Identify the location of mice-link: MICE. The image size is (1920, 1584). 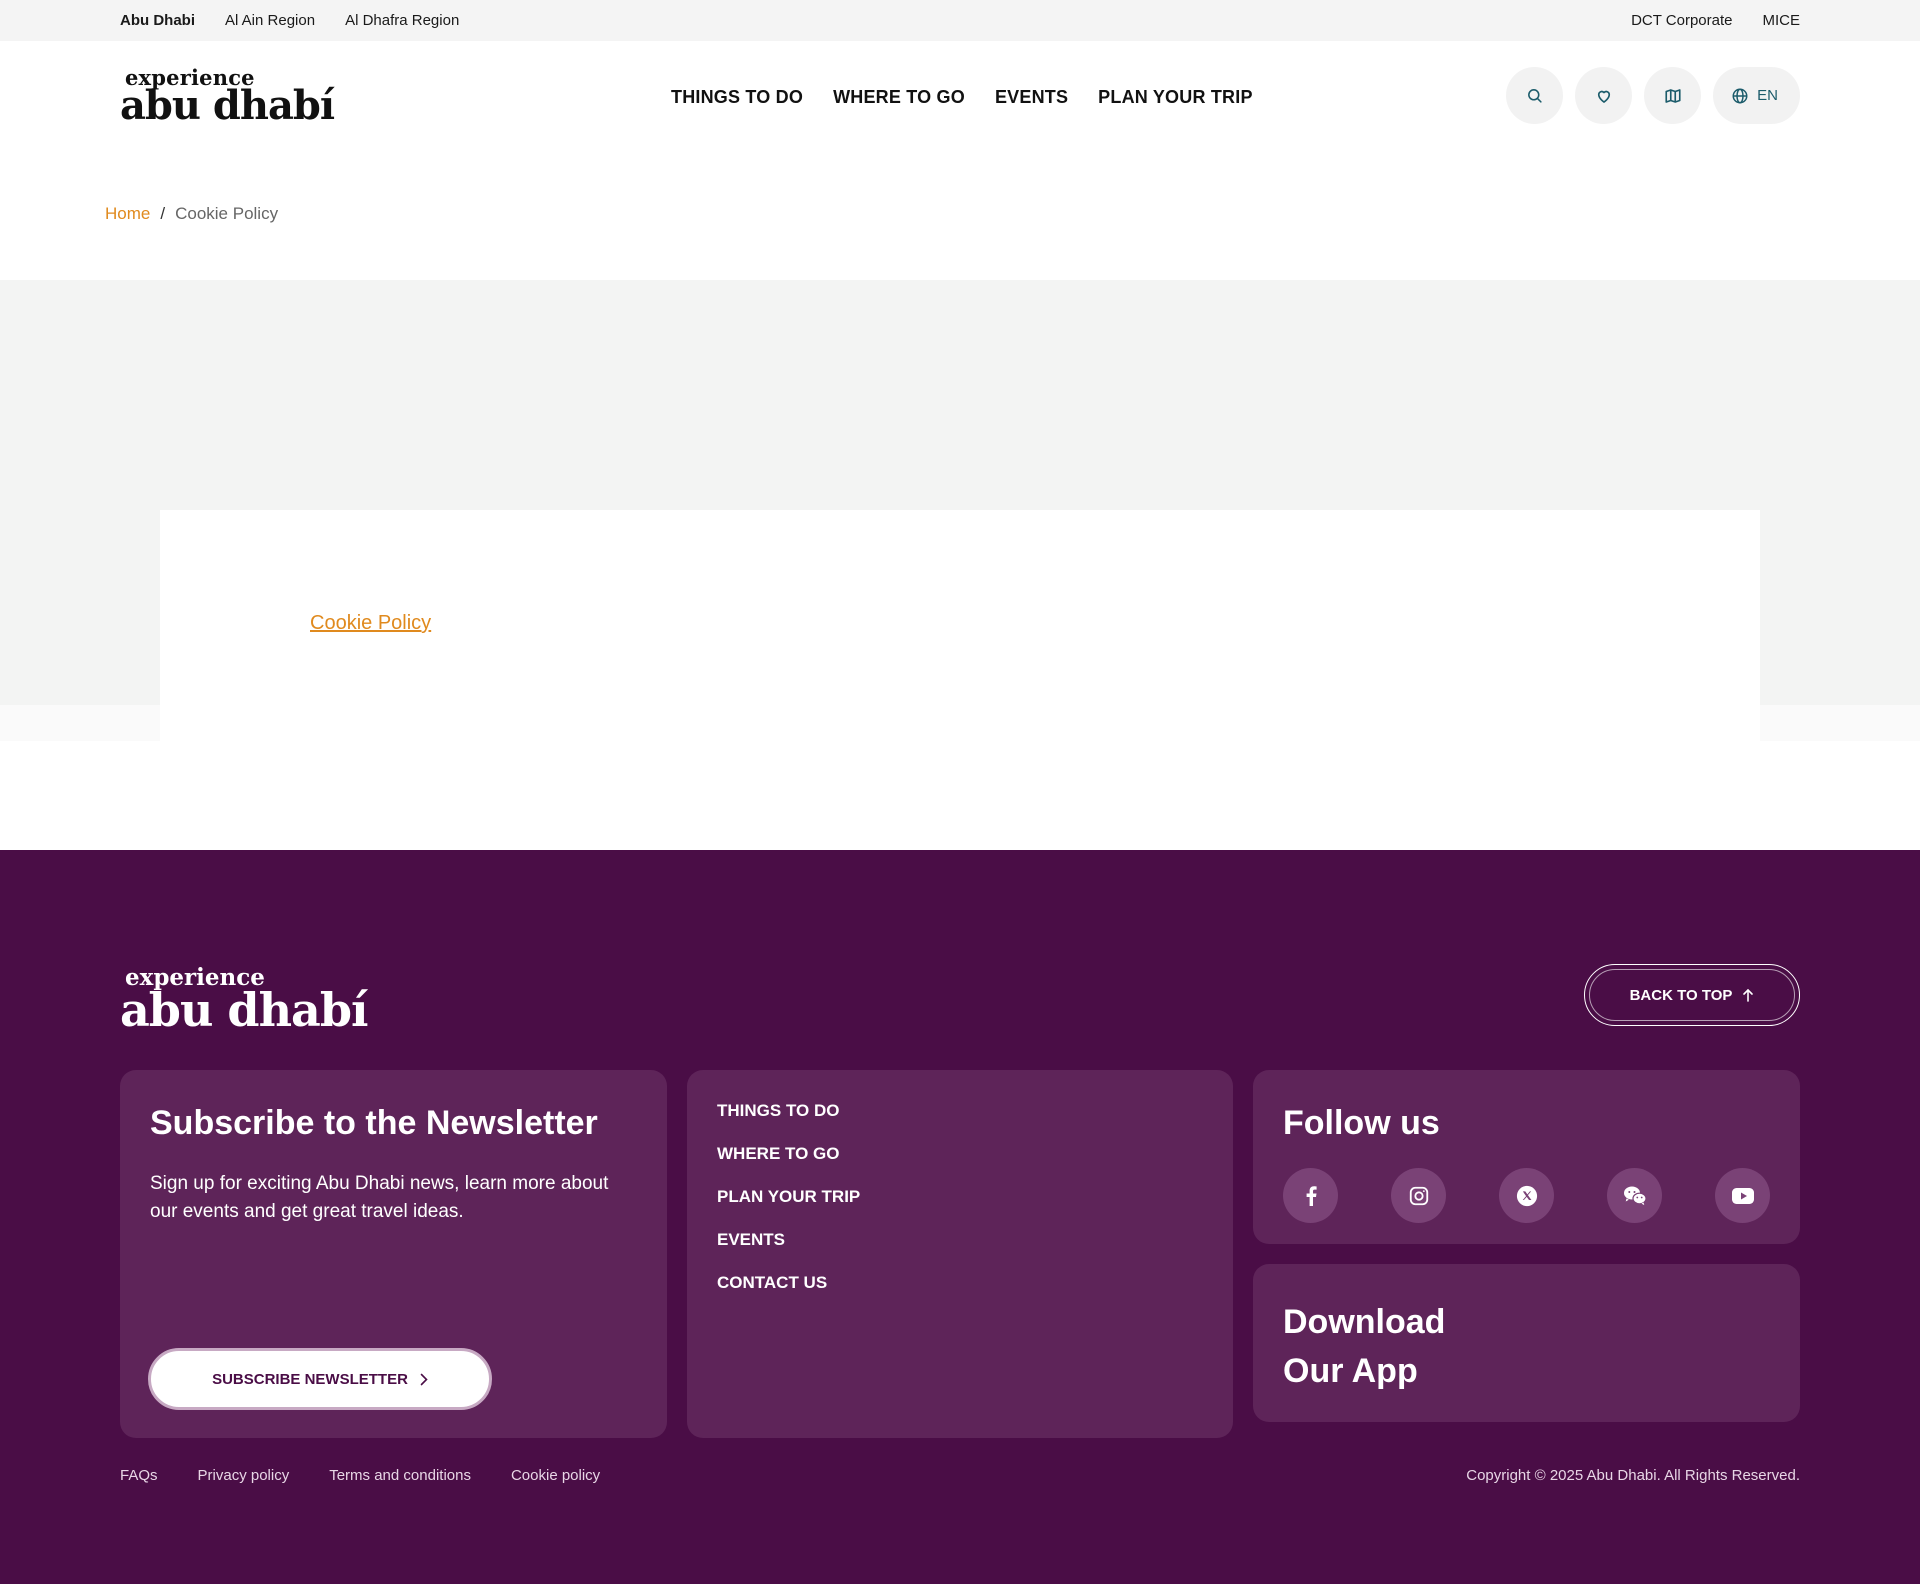
(1782, 20).